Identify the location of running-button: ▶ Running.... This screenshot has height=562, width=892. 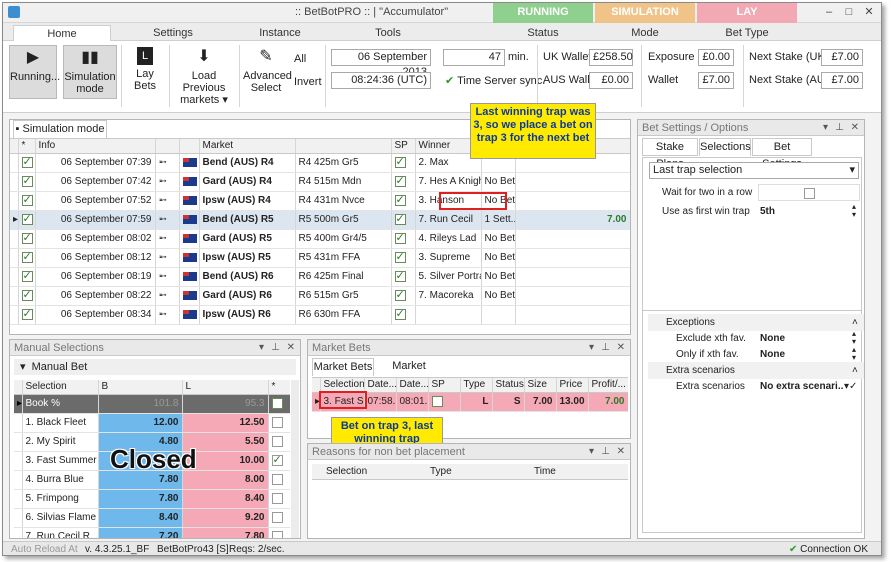
(34, 72).